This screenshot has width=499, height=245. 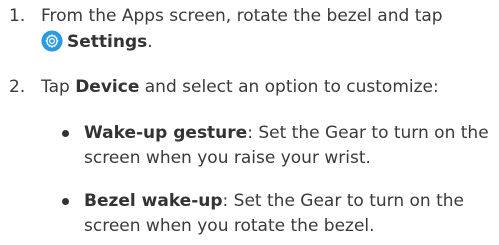 What do you see at coordinates (52, 41) in the screenshot?
I see `settings-gear-icon` at bounding box center [52, 41].